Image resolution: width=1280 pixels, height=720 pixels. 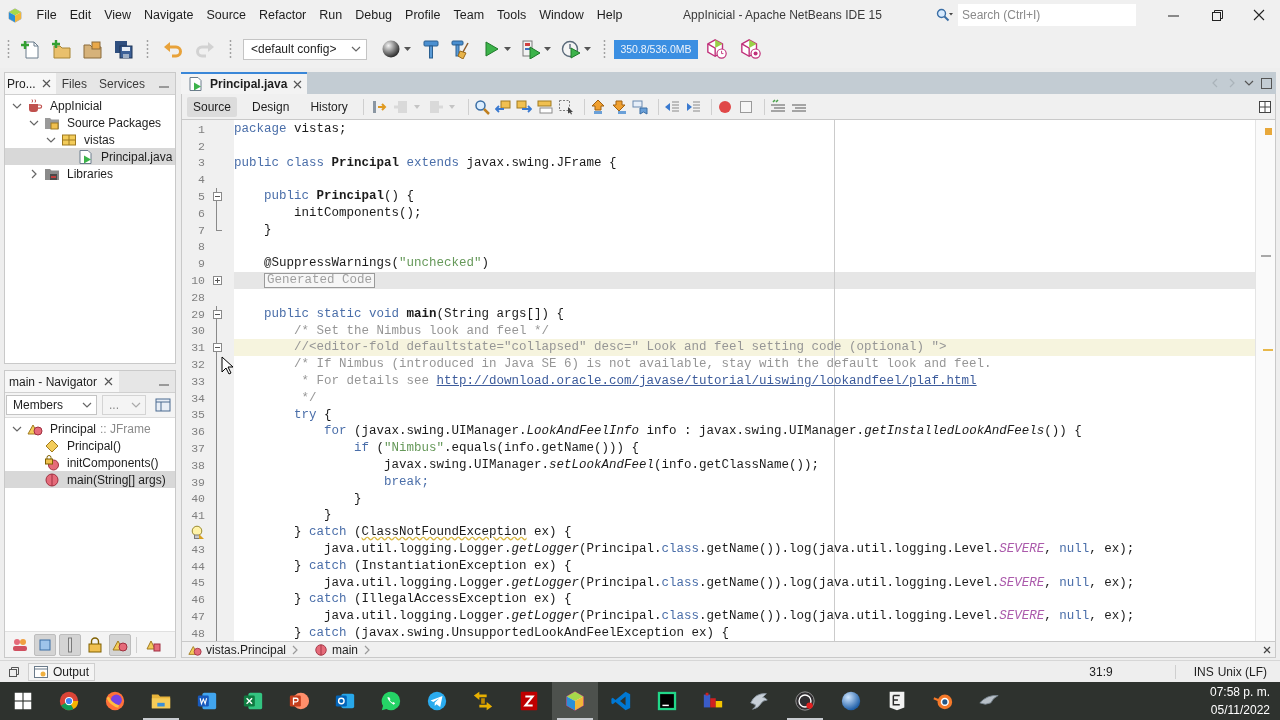 What do you see at coordinates (47, 15) in the screenshot?
I see `menu-item: File` at bounding box center [47, 15].